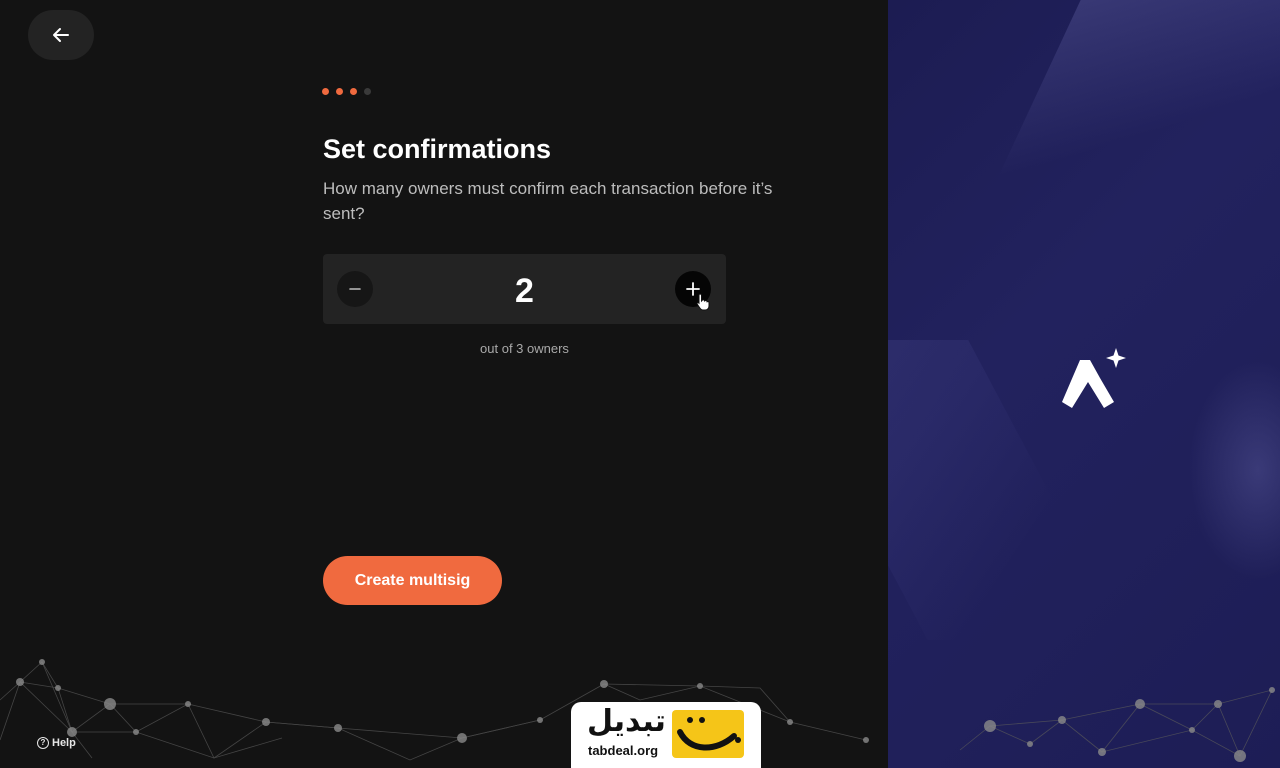 Image resolution: width=1280 pixels, height=768 pixels. I want to click on progress-steps, so click(346, 91).